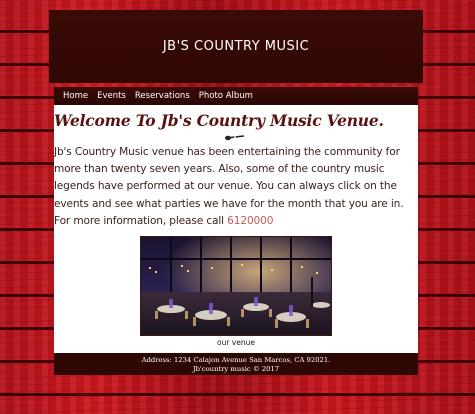 The height and width of the screenshot is (414, 475). Describe the element at coordinates (236, 343) in the screenshot. I see `photo-caption: our venue` at that location.